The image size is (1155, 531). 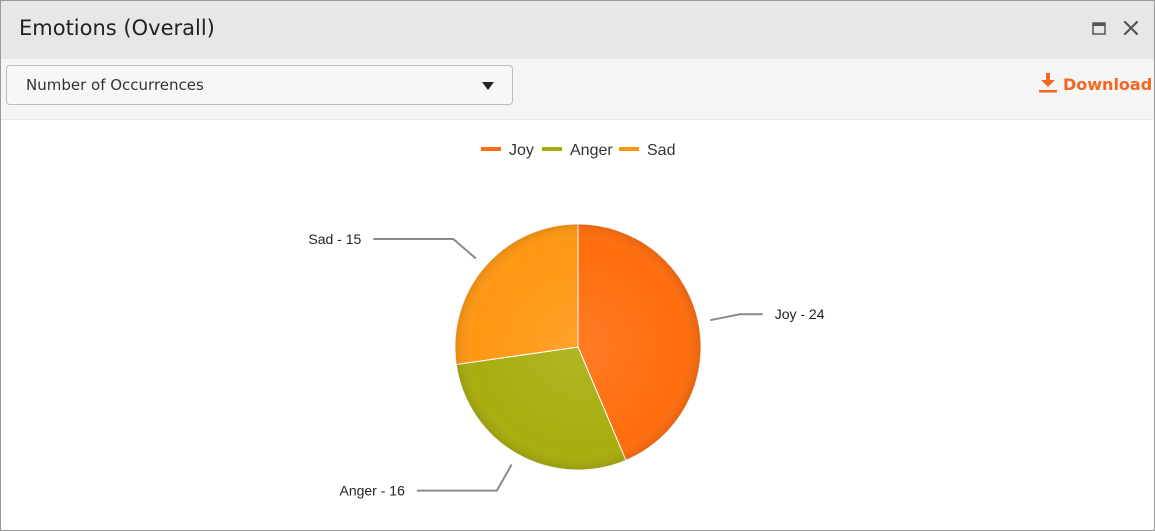 I want to click on title-bar: Emotions (Overall), so click(x=577, y=30).